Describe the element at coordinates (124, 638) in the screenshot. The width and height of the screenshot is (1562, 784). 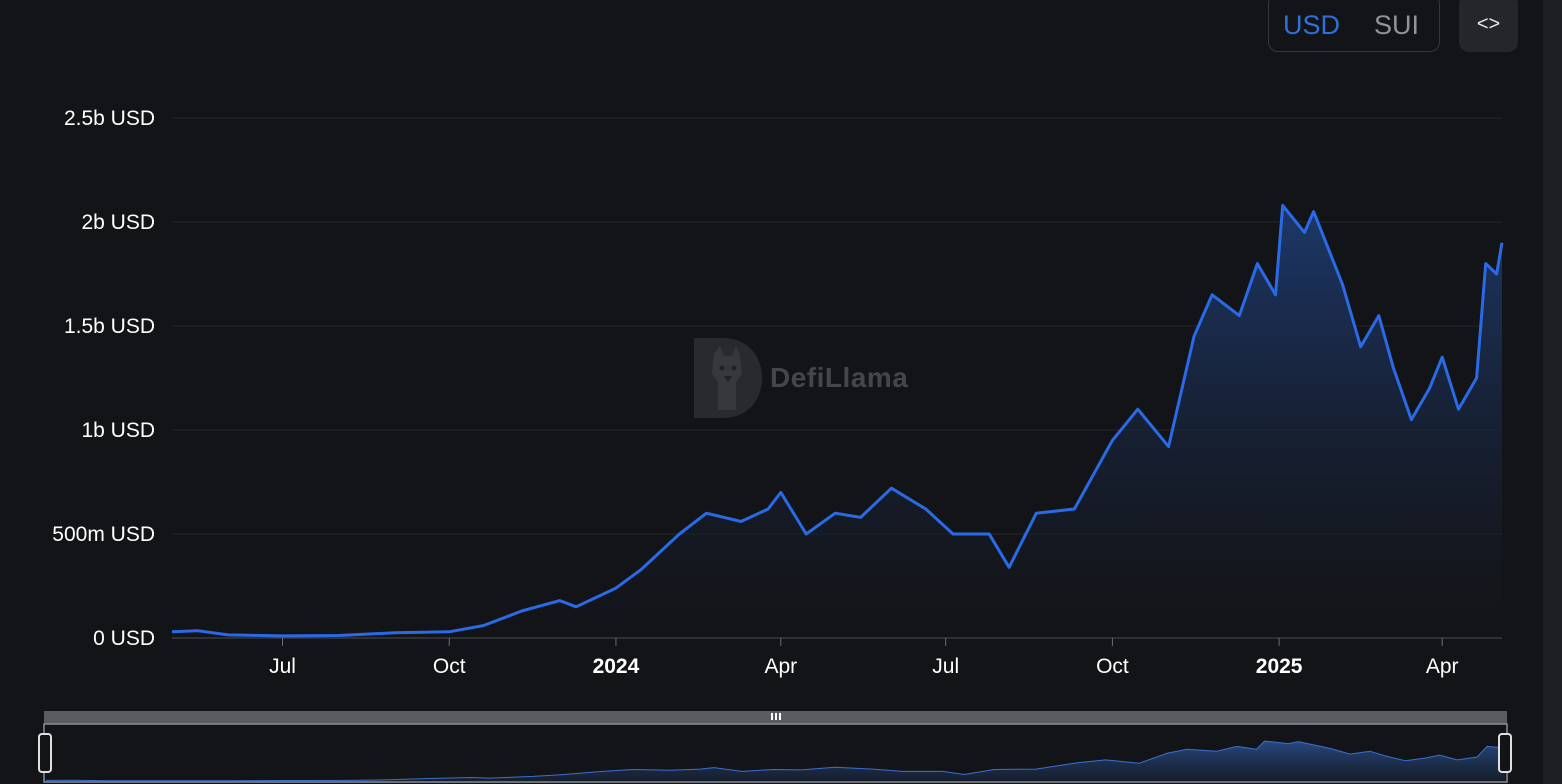
I see `y-tick-label: 0 USD` at that location.